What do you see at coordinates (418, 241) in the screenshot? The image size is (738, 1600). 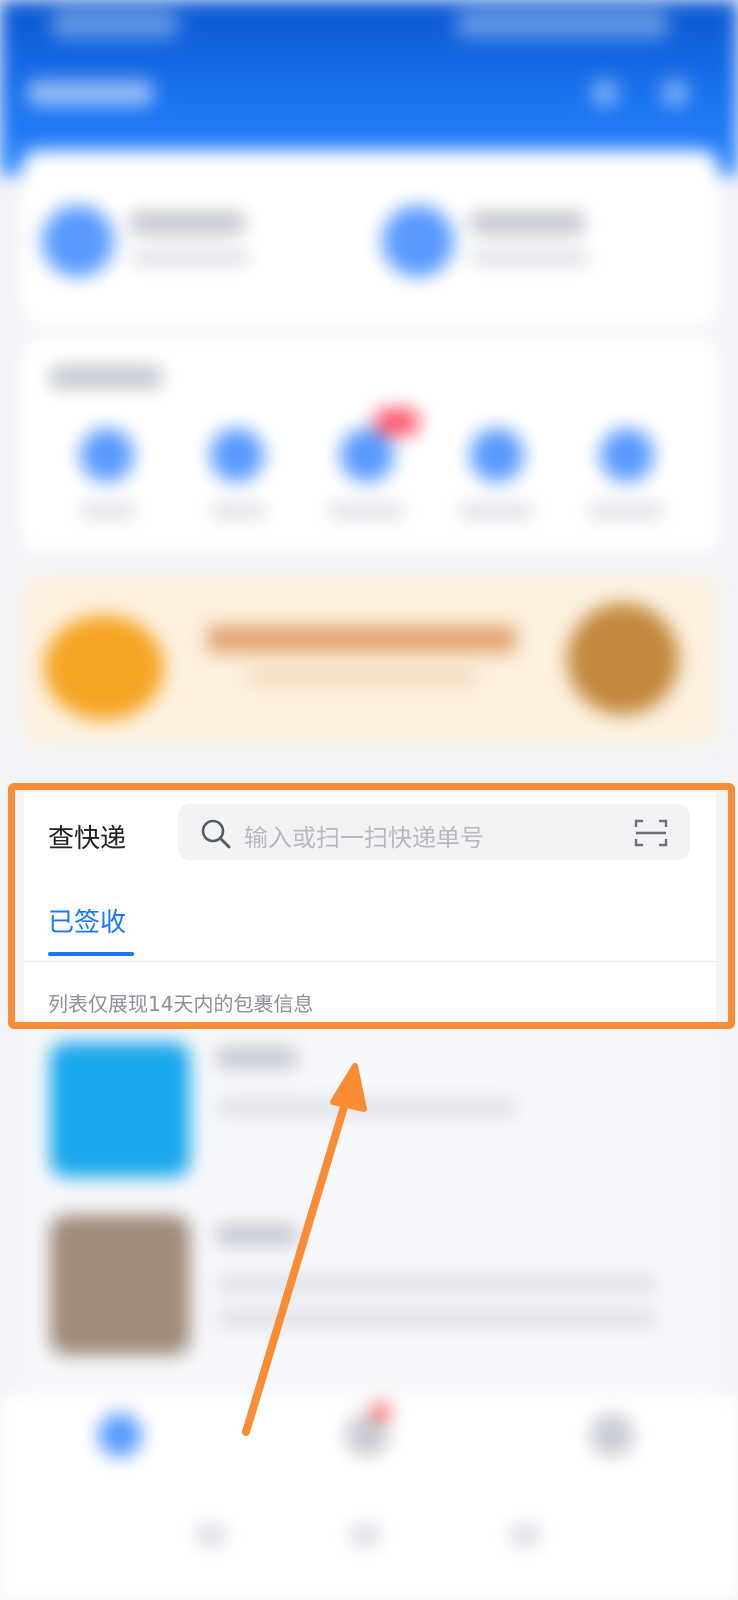 I see `feature-icon-right` at bounding box center [418, 241].